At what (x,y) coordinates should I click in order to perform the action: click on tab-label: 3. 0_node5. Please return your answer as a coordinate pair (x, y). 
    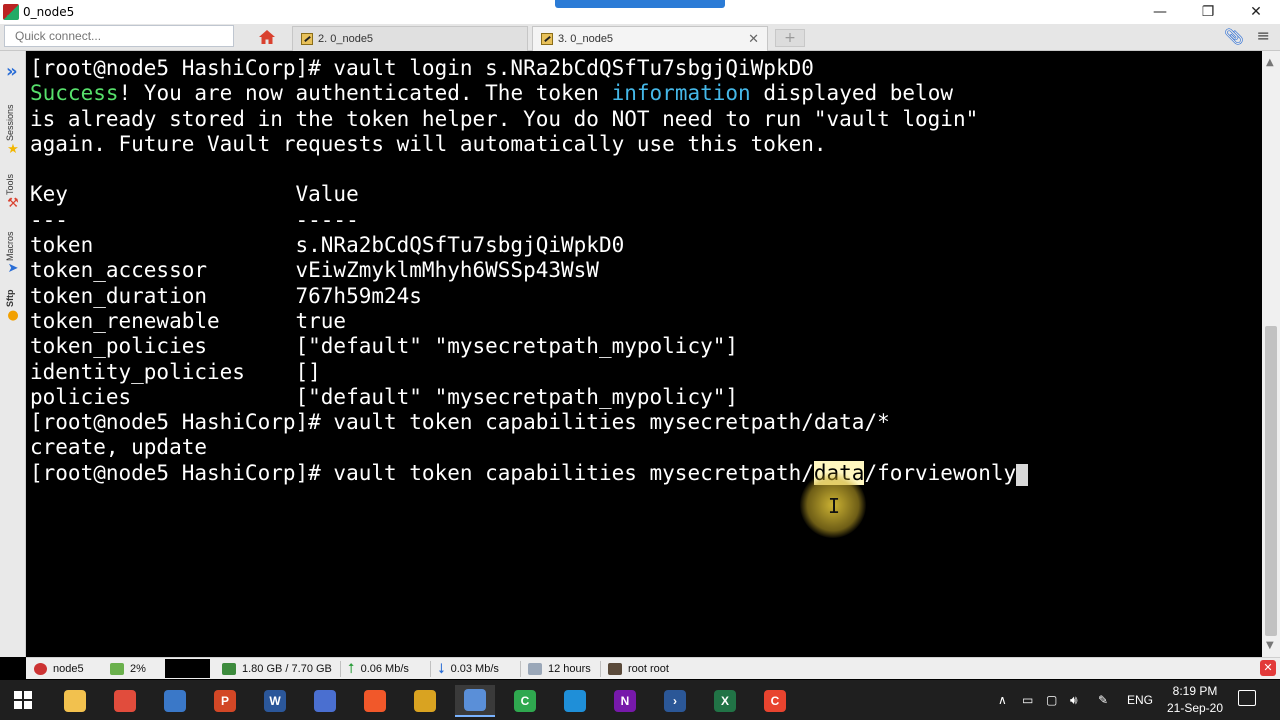
    Looking at the image, I should click on (586, 39).